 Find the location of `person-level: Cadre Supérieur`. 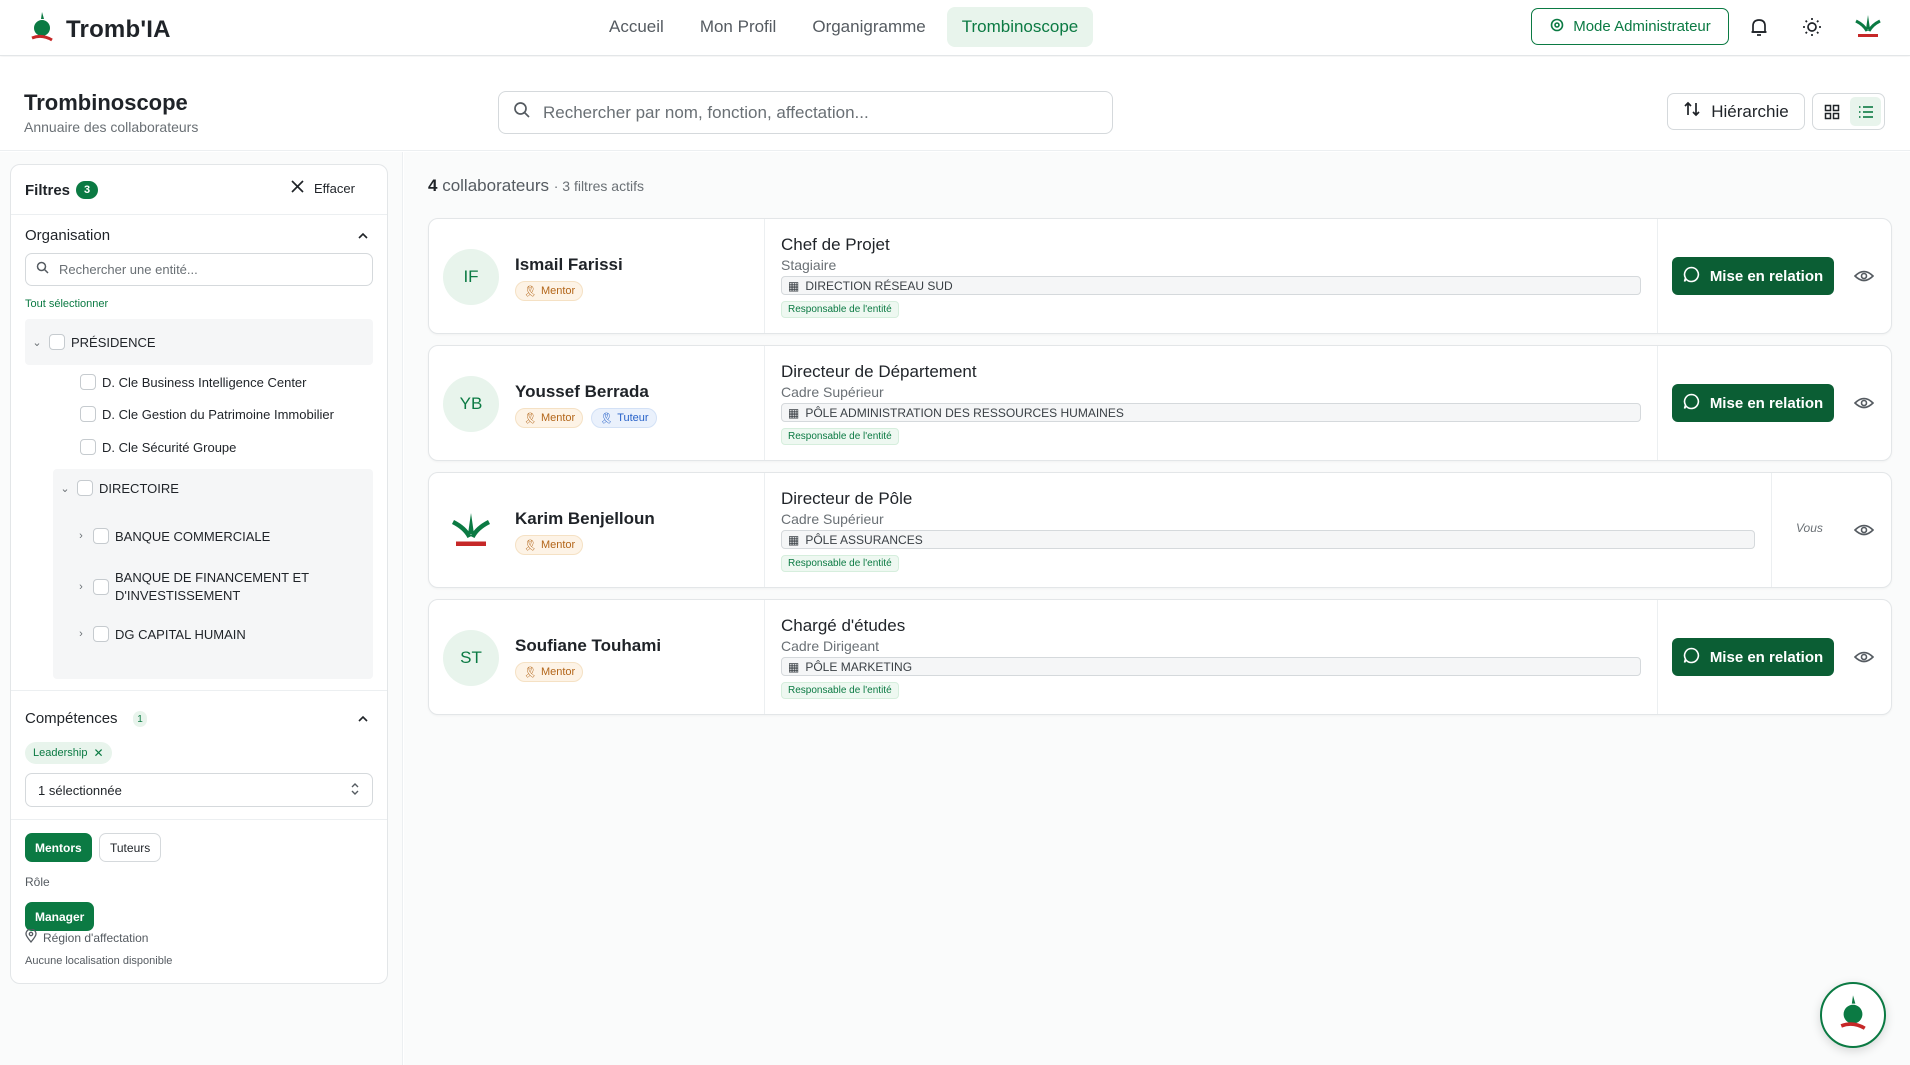

person-level: Cadre Supérieur is located at coordinates (832, 519).